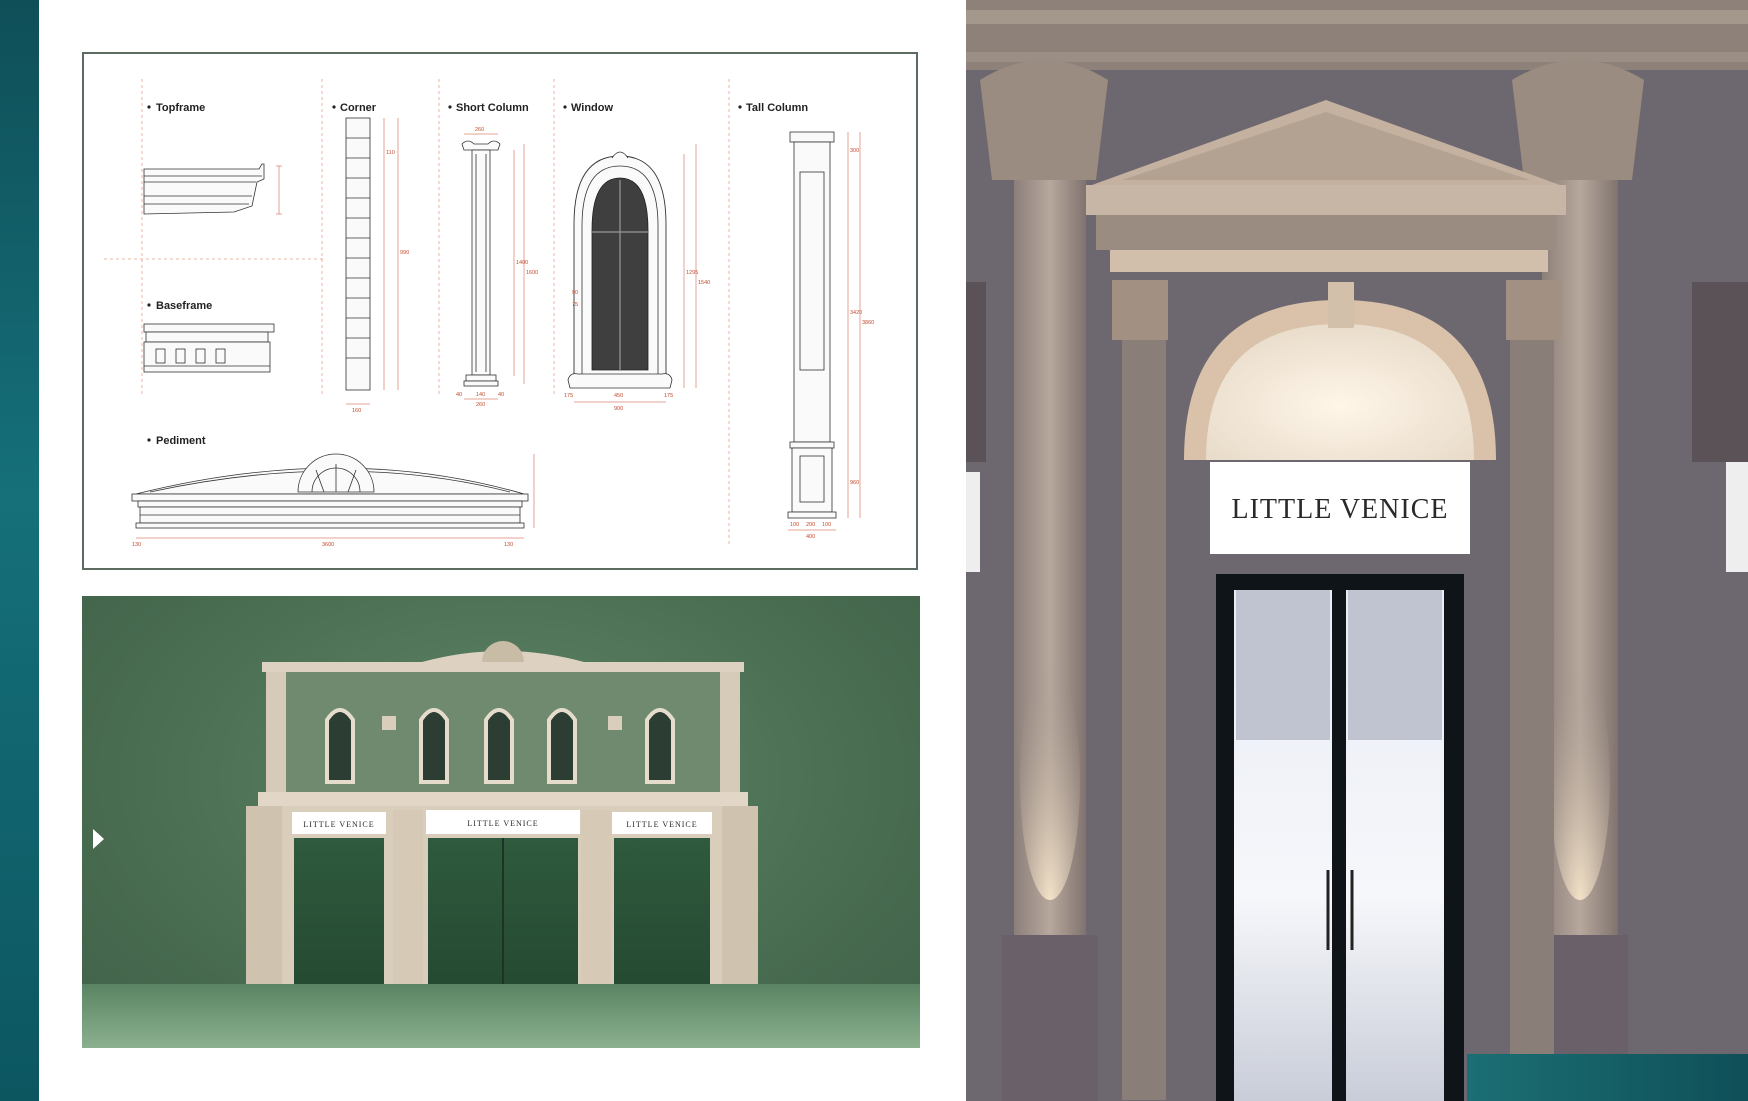  Describe the element at coordinates (181, 441) in the screenshot. I see `label-pediment: Pediment` at that location.